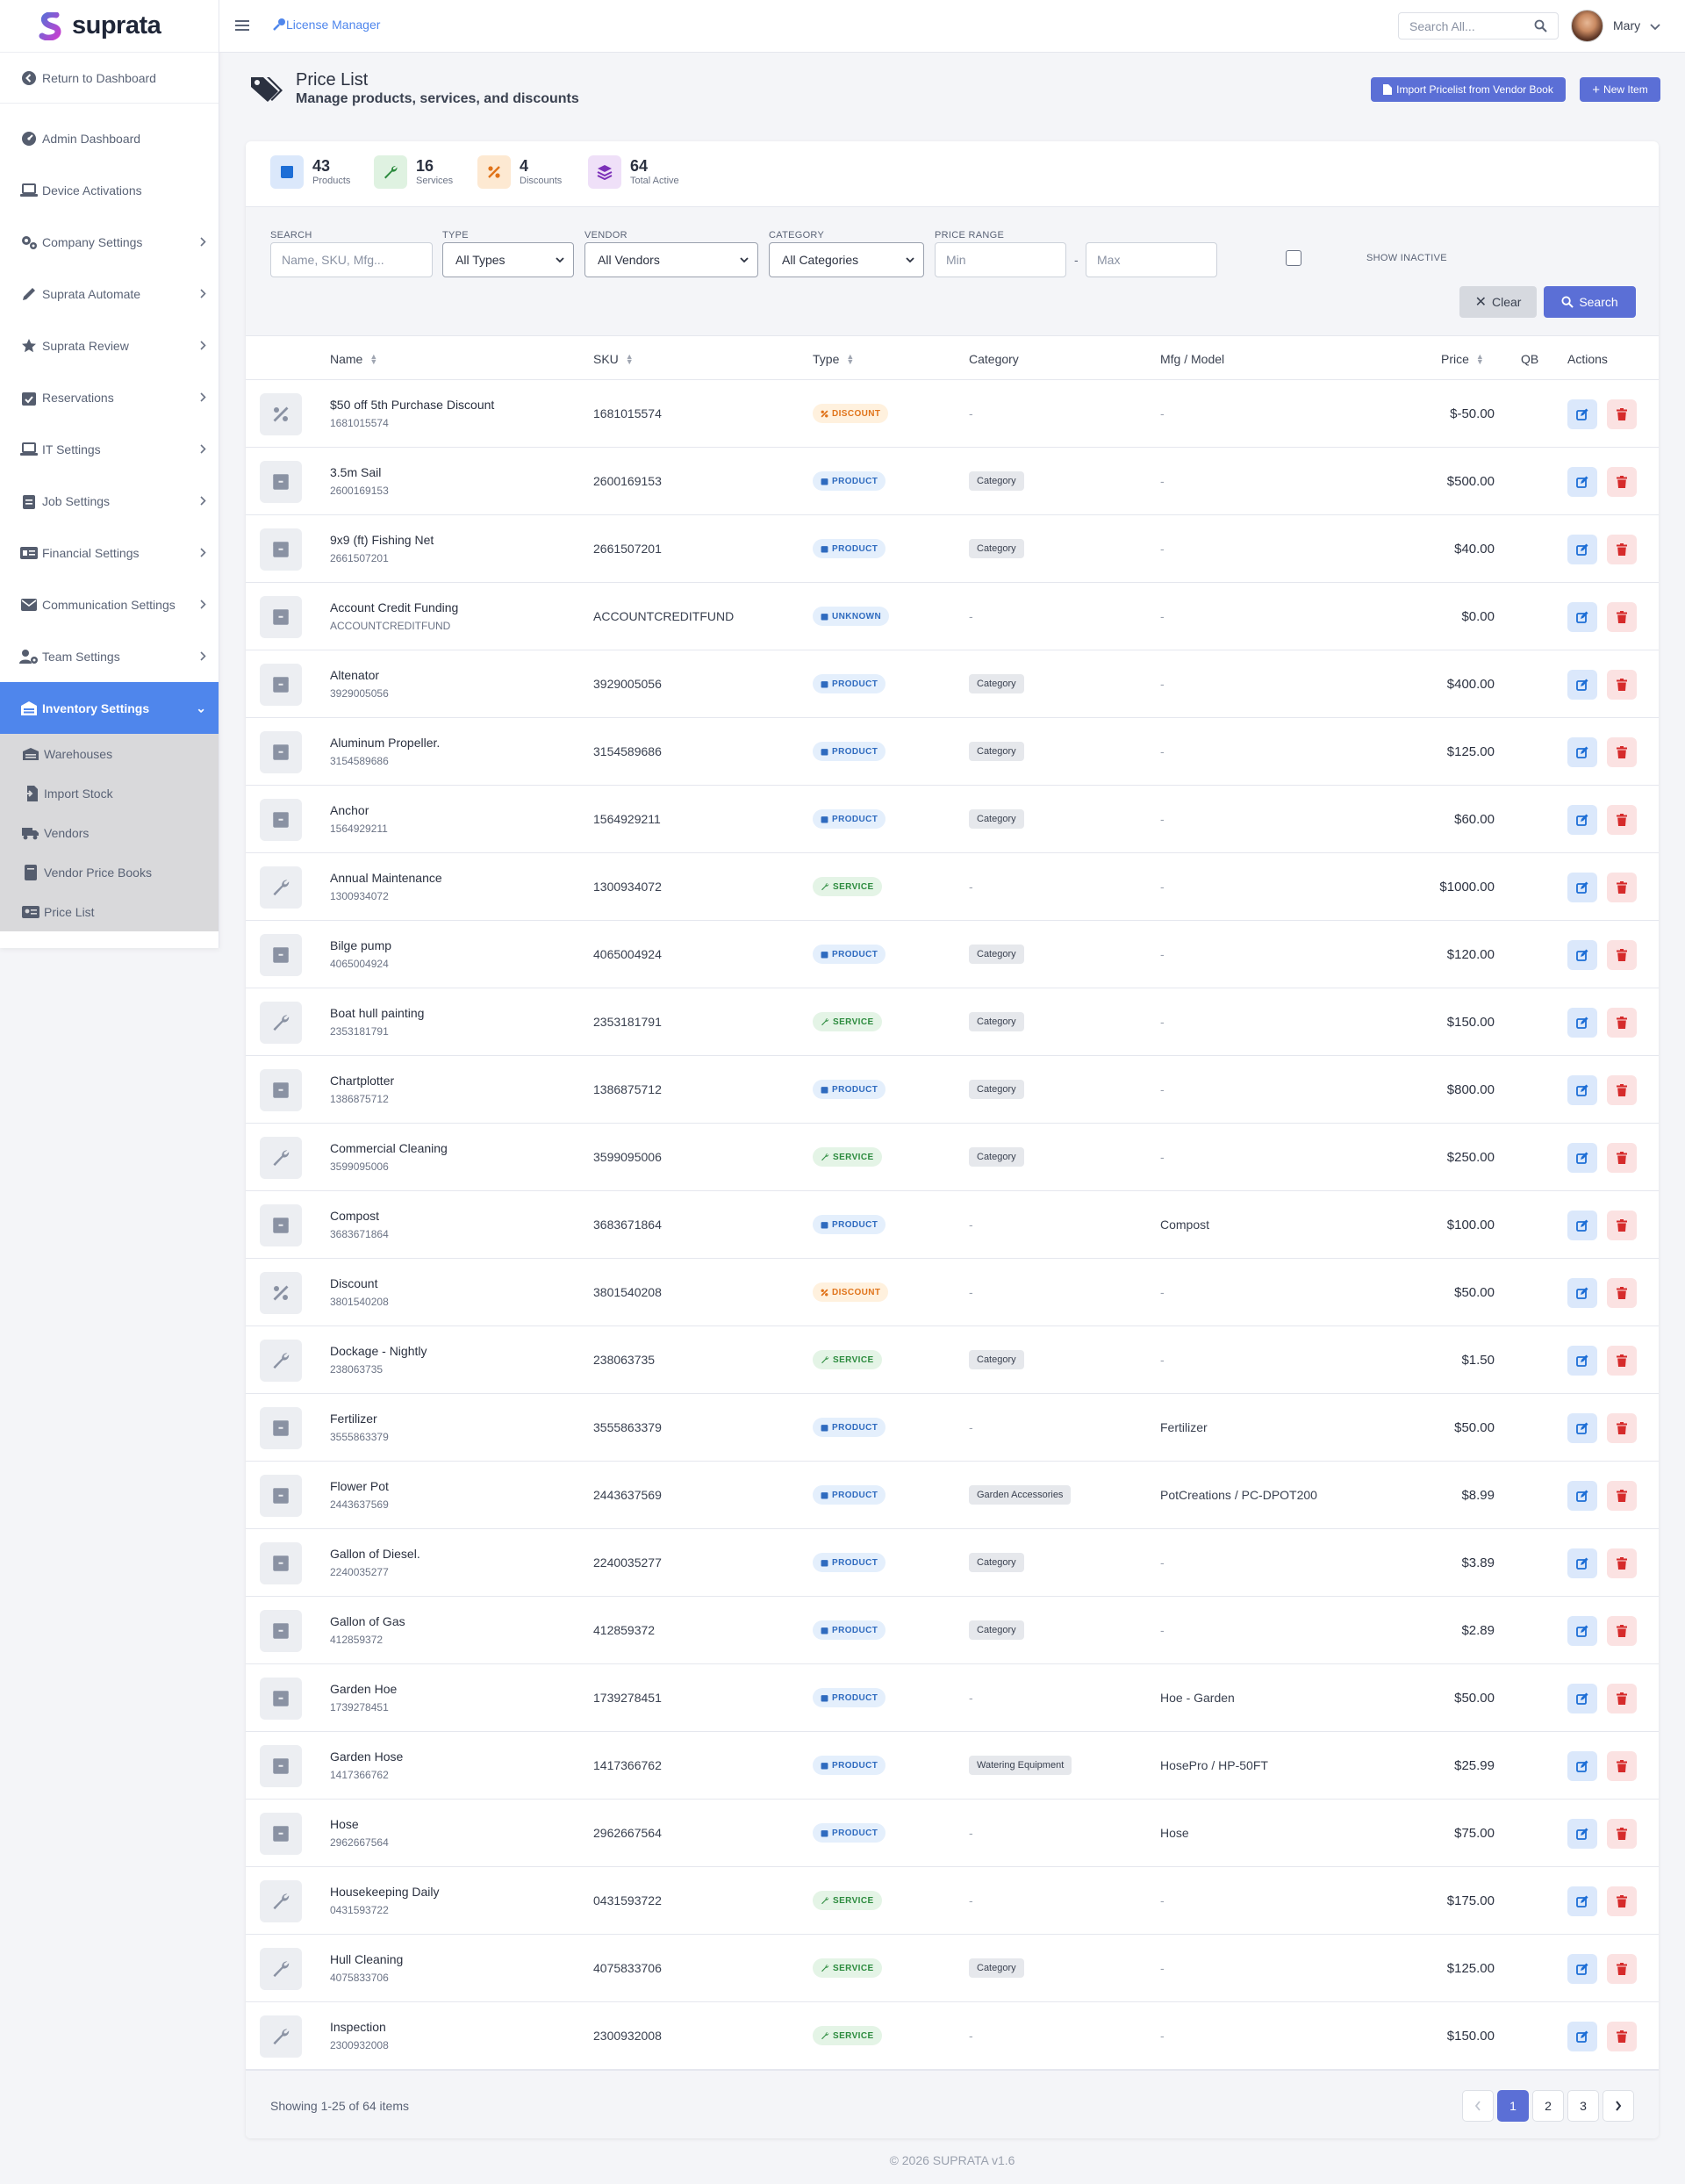  Describe the element at coordinates (109, 552) in the screenshot. I see `sidebar-item-financial-settings: Financial Settings` at that location.